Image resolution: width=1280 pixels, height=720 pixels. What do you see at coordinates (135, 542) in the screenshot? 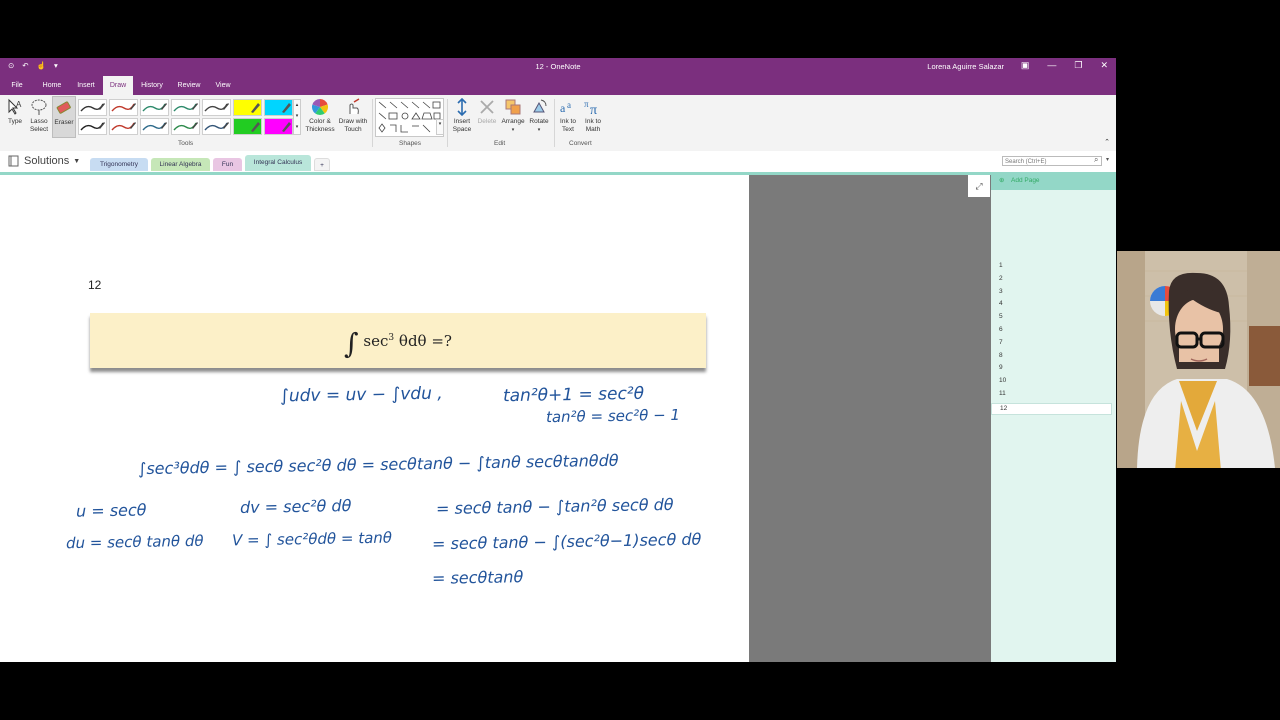
I see `ink-du-sub: du = secθ tanθ dθ` at bounding box center [135, 542].